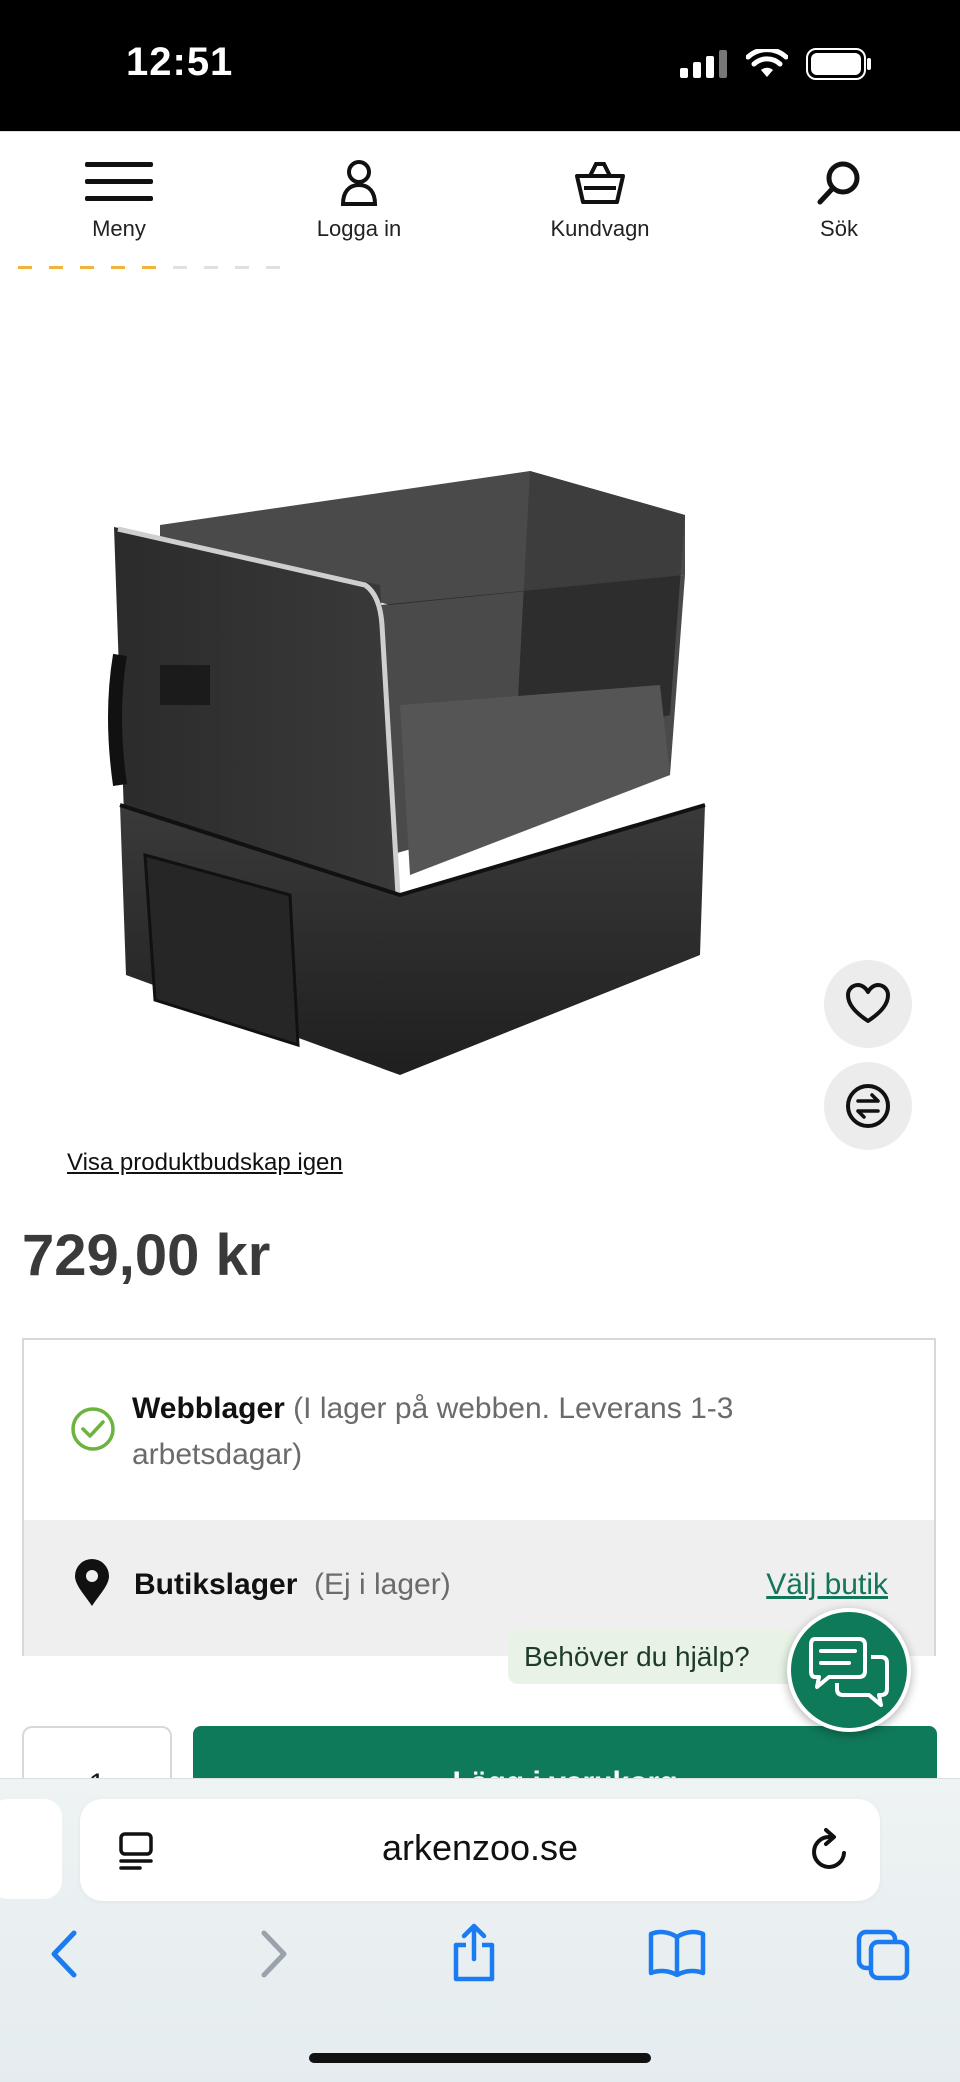 Image resolution: width=960 pixels, height=2082 pixels. What do you see at coordinates (883, 1955) in the screenshot?
I see `tabs-icon` at bounding box center [883, 1955].